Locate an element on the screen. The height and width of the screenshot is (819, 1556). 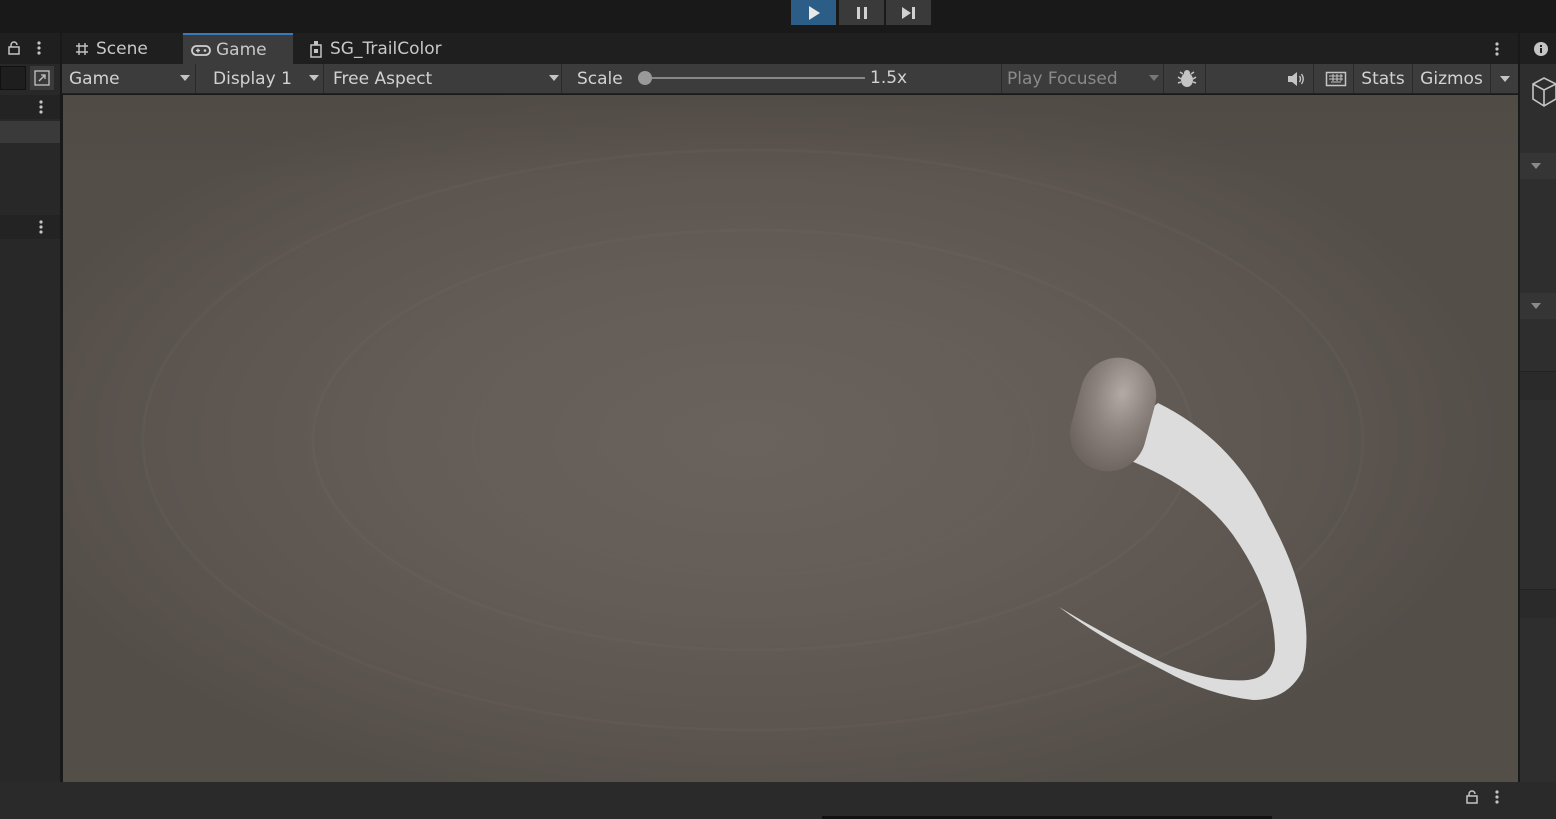
view-mode-label: Game is located at coordinates (94, 78).